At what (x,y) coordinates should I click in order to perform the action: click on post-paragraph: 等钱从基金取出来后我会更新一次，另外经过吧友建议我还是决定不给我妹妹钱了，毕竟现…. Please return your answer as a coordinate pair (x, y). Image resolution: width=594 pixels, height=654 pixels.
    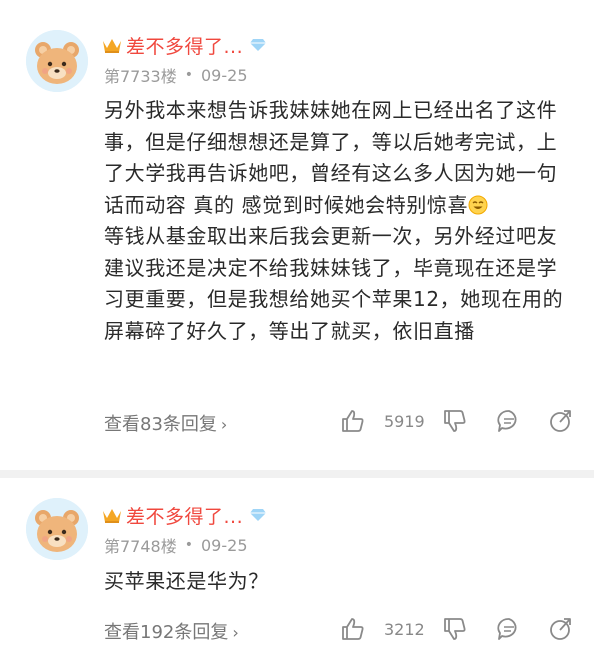
    Looking at the image, I should click on (334, 283).